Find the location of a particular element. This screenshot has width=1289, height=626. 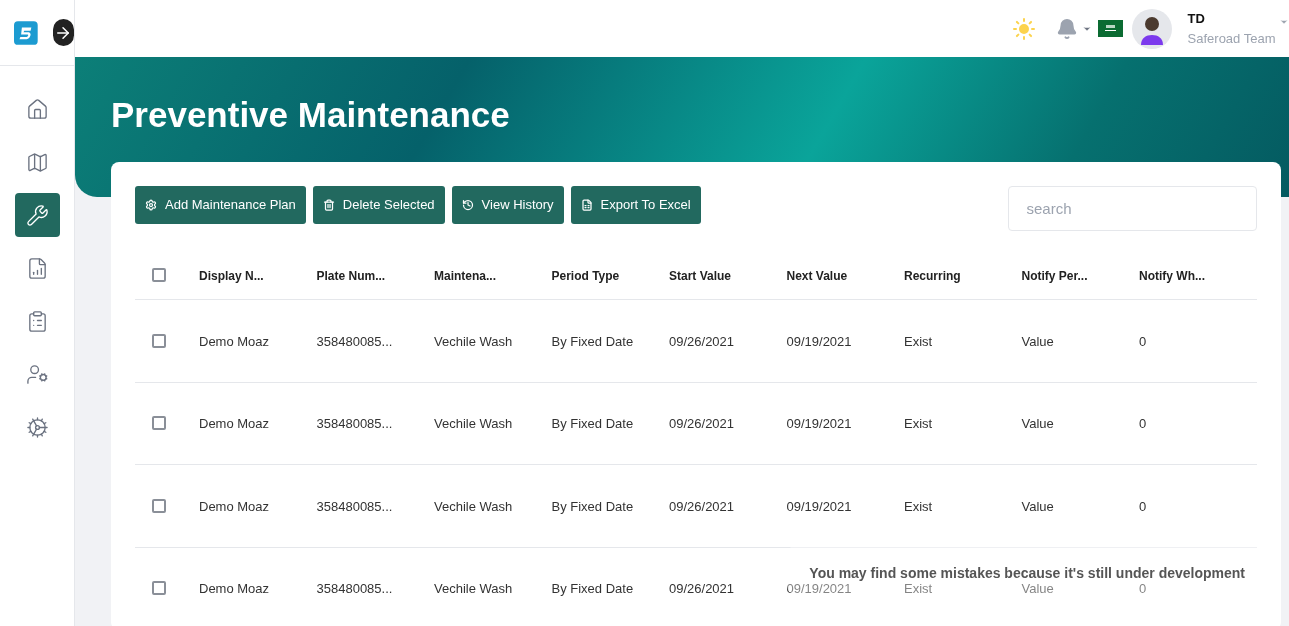

sidebar-item is located at coordinates (37, 215).